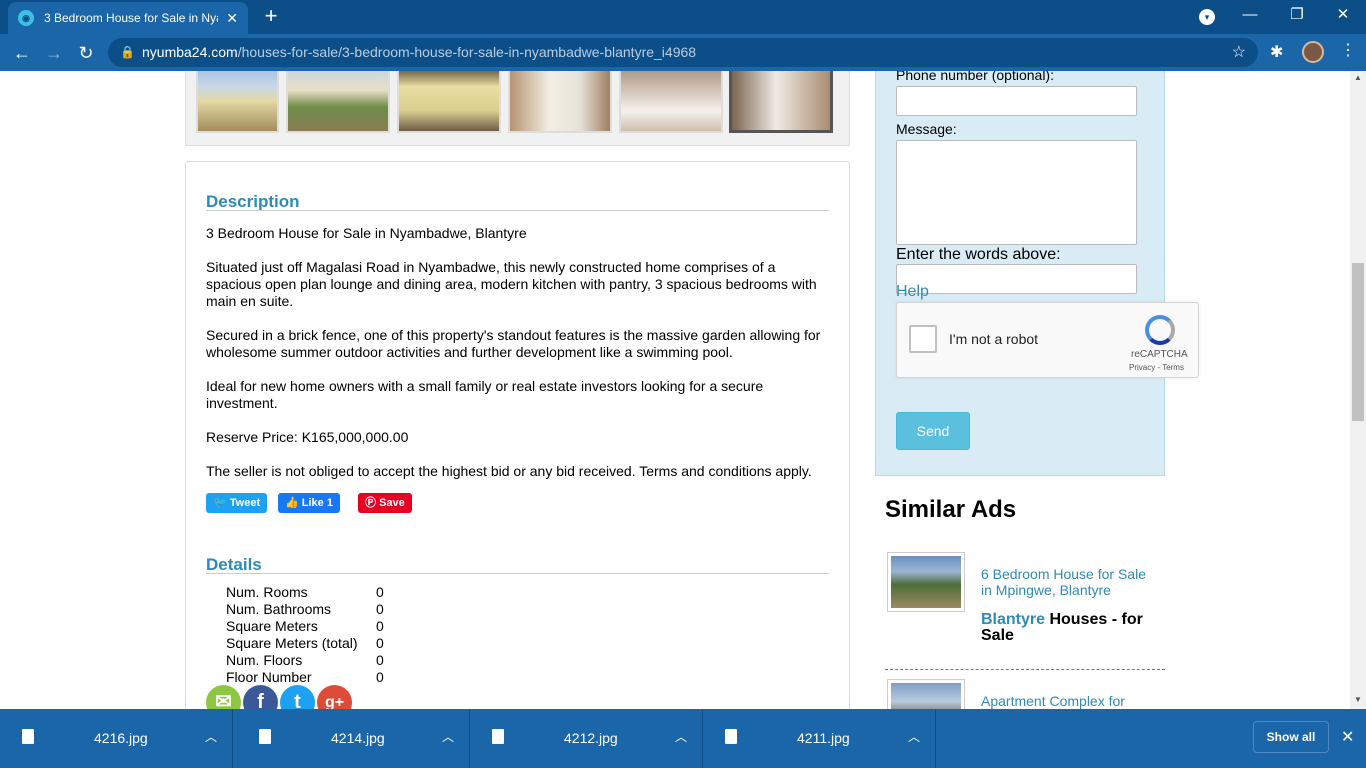 Image resolution: width=1366 pixels, height=768 pixels. Describe the element at coordinates (1068, 628) in the screenshot. I see `similar-ad-category: Blantyre Houses - for Sale` at that location.